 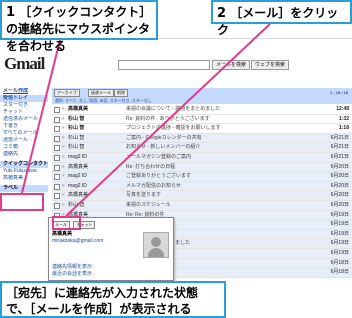 I want to click on row-subject: 写真を送ります, so click(x=144, y=195).